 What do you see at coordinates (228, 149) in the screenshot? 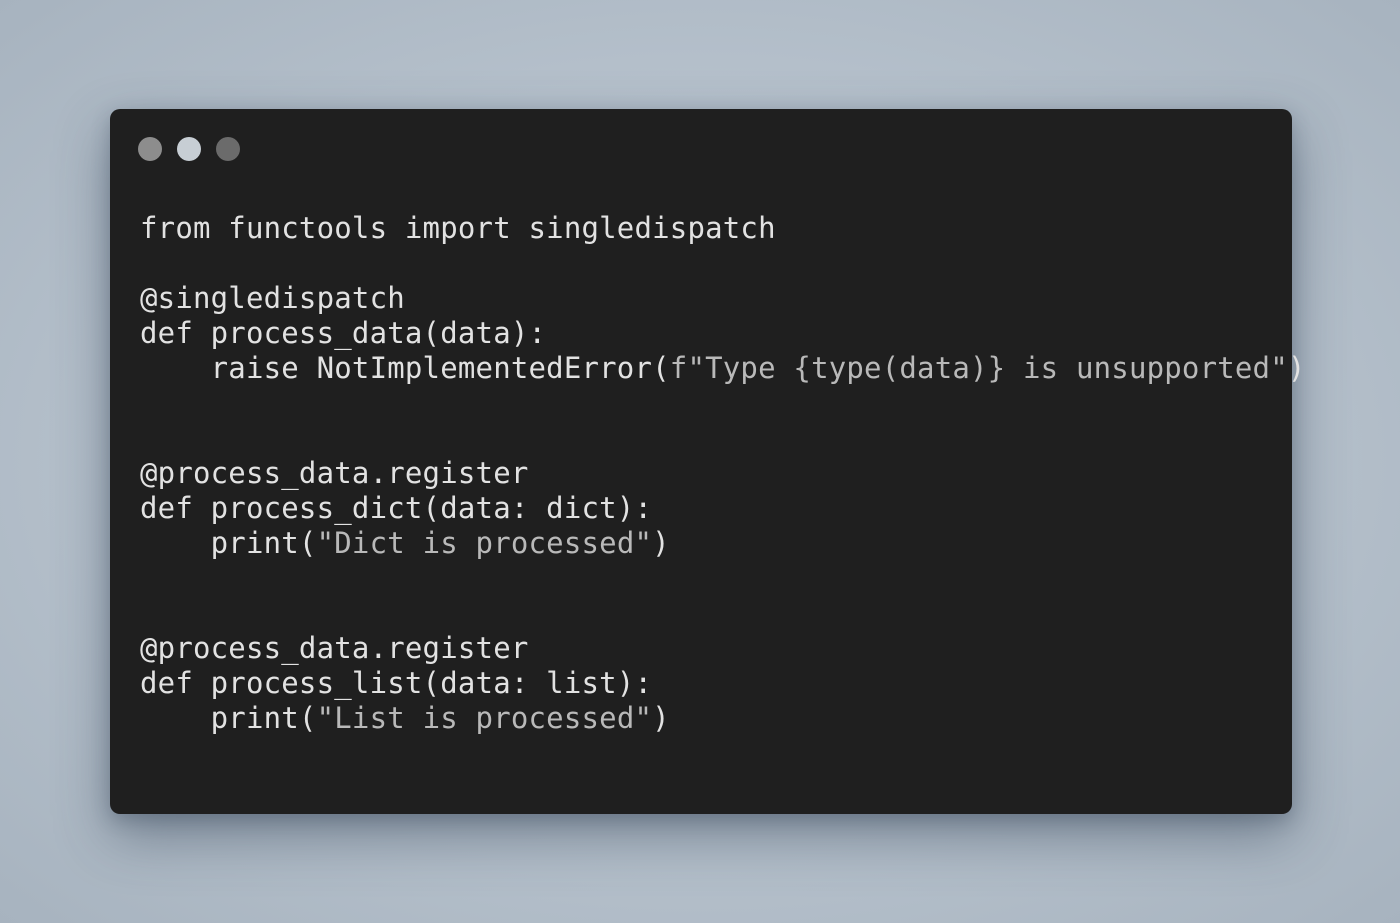
I see `maximize-button` at bounding box center [228, 149].